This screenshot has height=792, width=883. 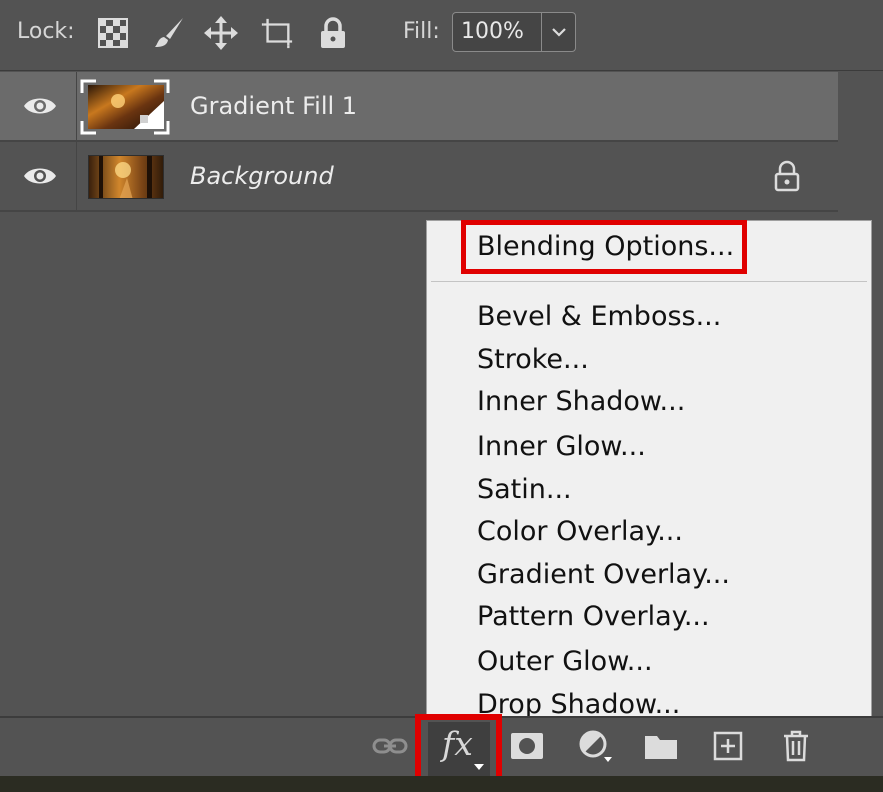 I want to click on lock-all-icon, so click(x=333, y=33).